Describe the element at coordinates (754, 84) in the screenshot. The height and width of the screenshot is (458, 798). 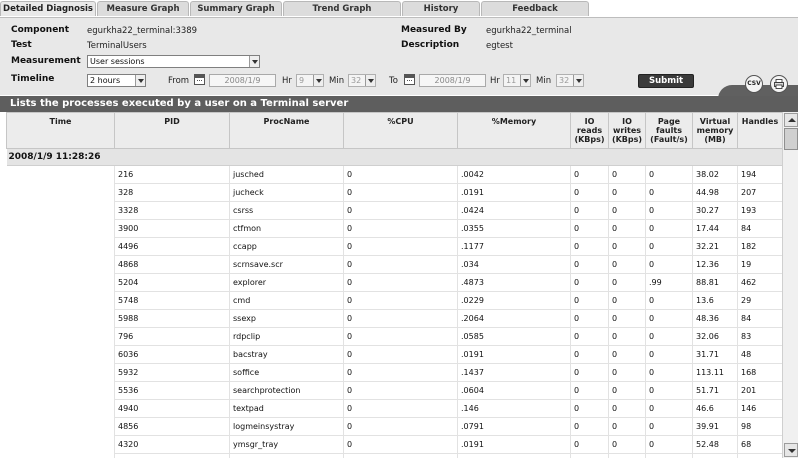
I see `csv-export-icon: CSV` at that location.